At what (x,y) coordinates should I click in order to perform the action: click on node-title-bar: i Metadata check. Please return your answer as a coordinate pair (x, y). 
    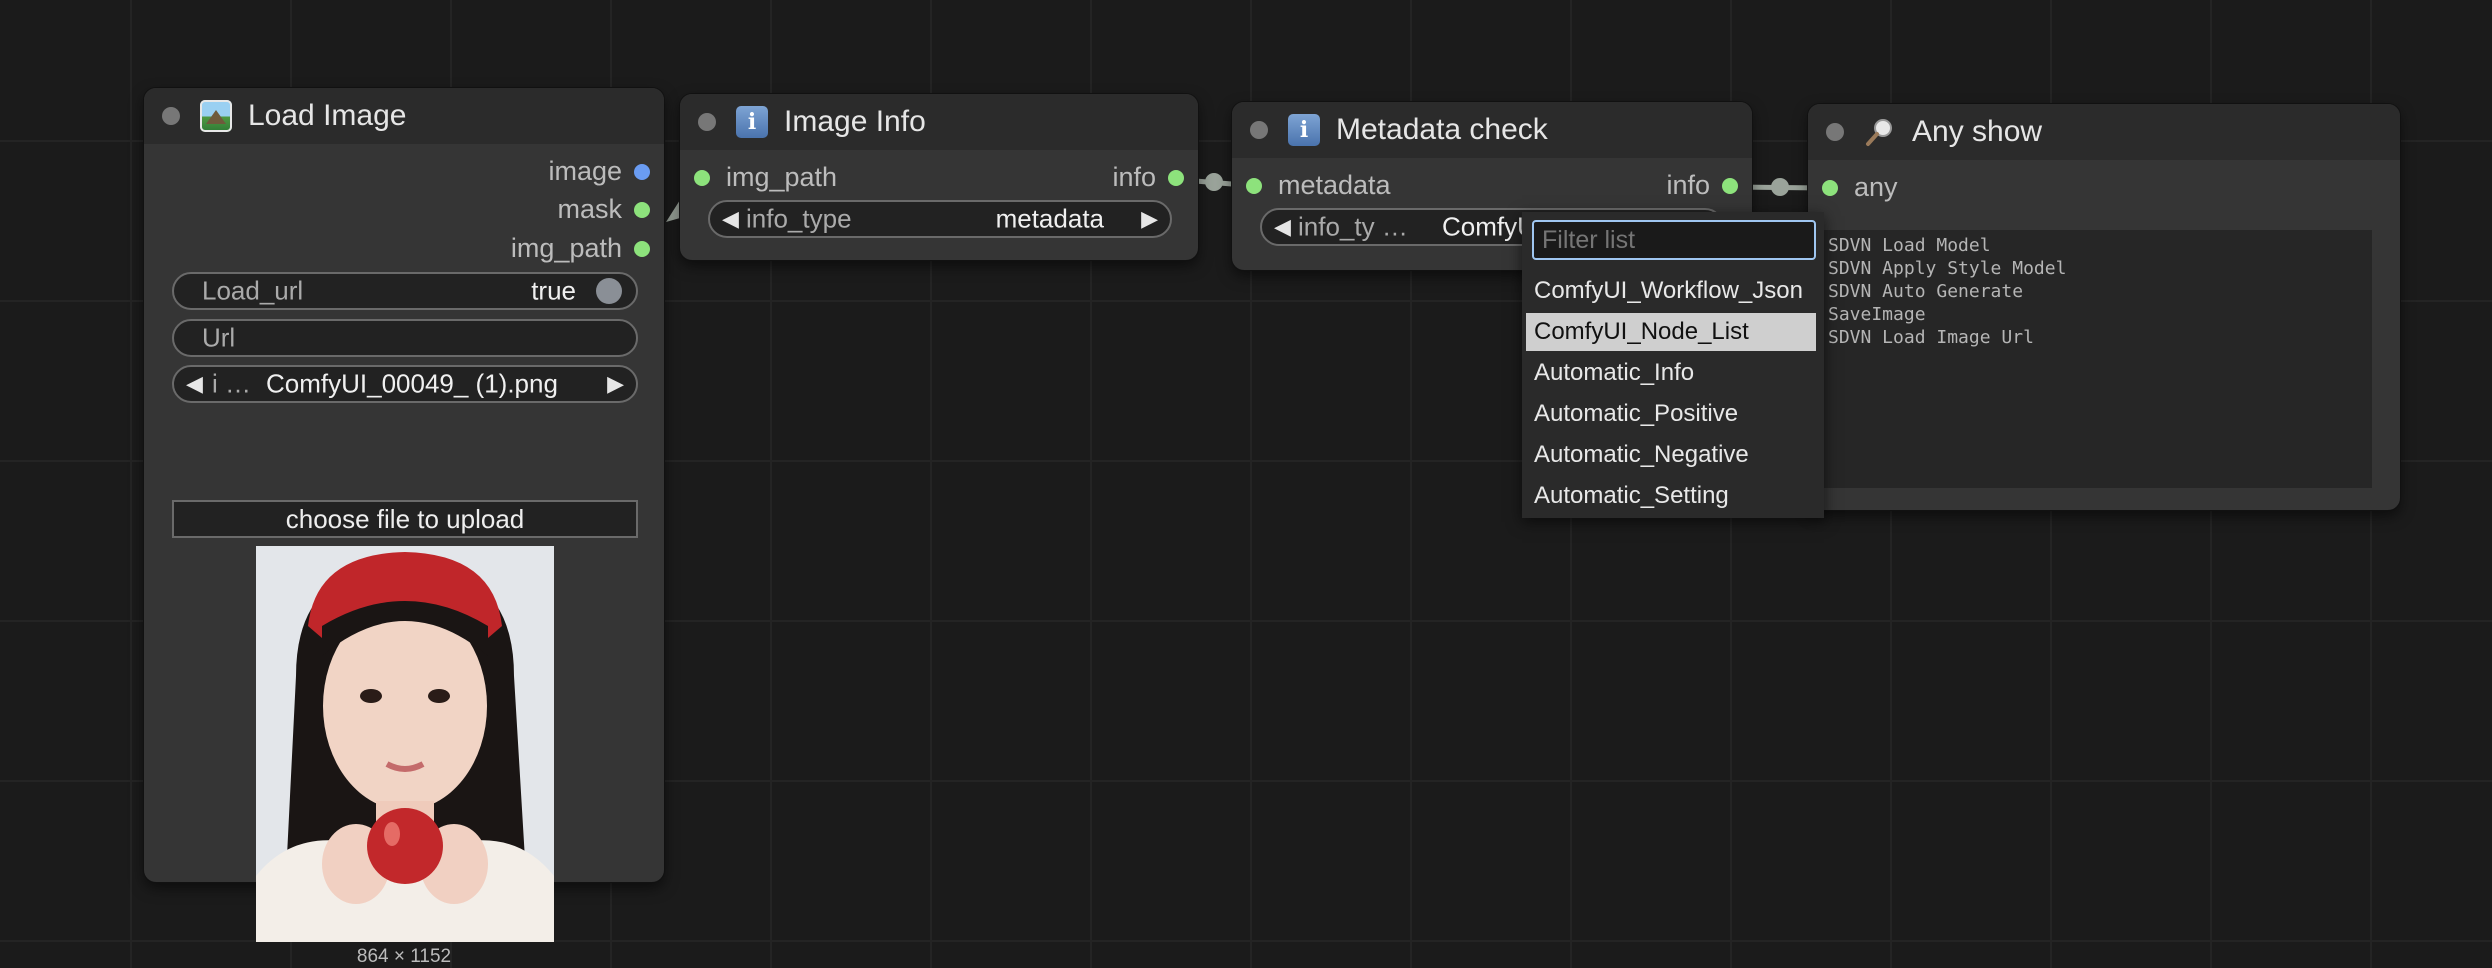
    Looking at the image, I should click on (1492, 130).